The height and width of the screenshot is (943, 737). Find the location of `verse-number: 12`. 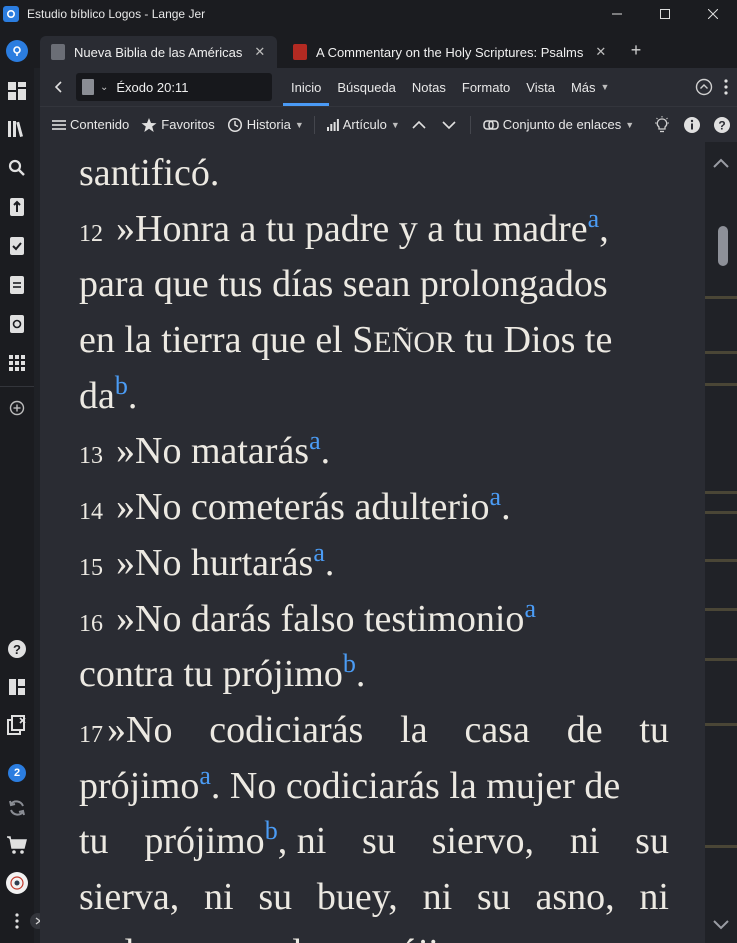

verse-number: 12 is located at coordinates (91, 234).